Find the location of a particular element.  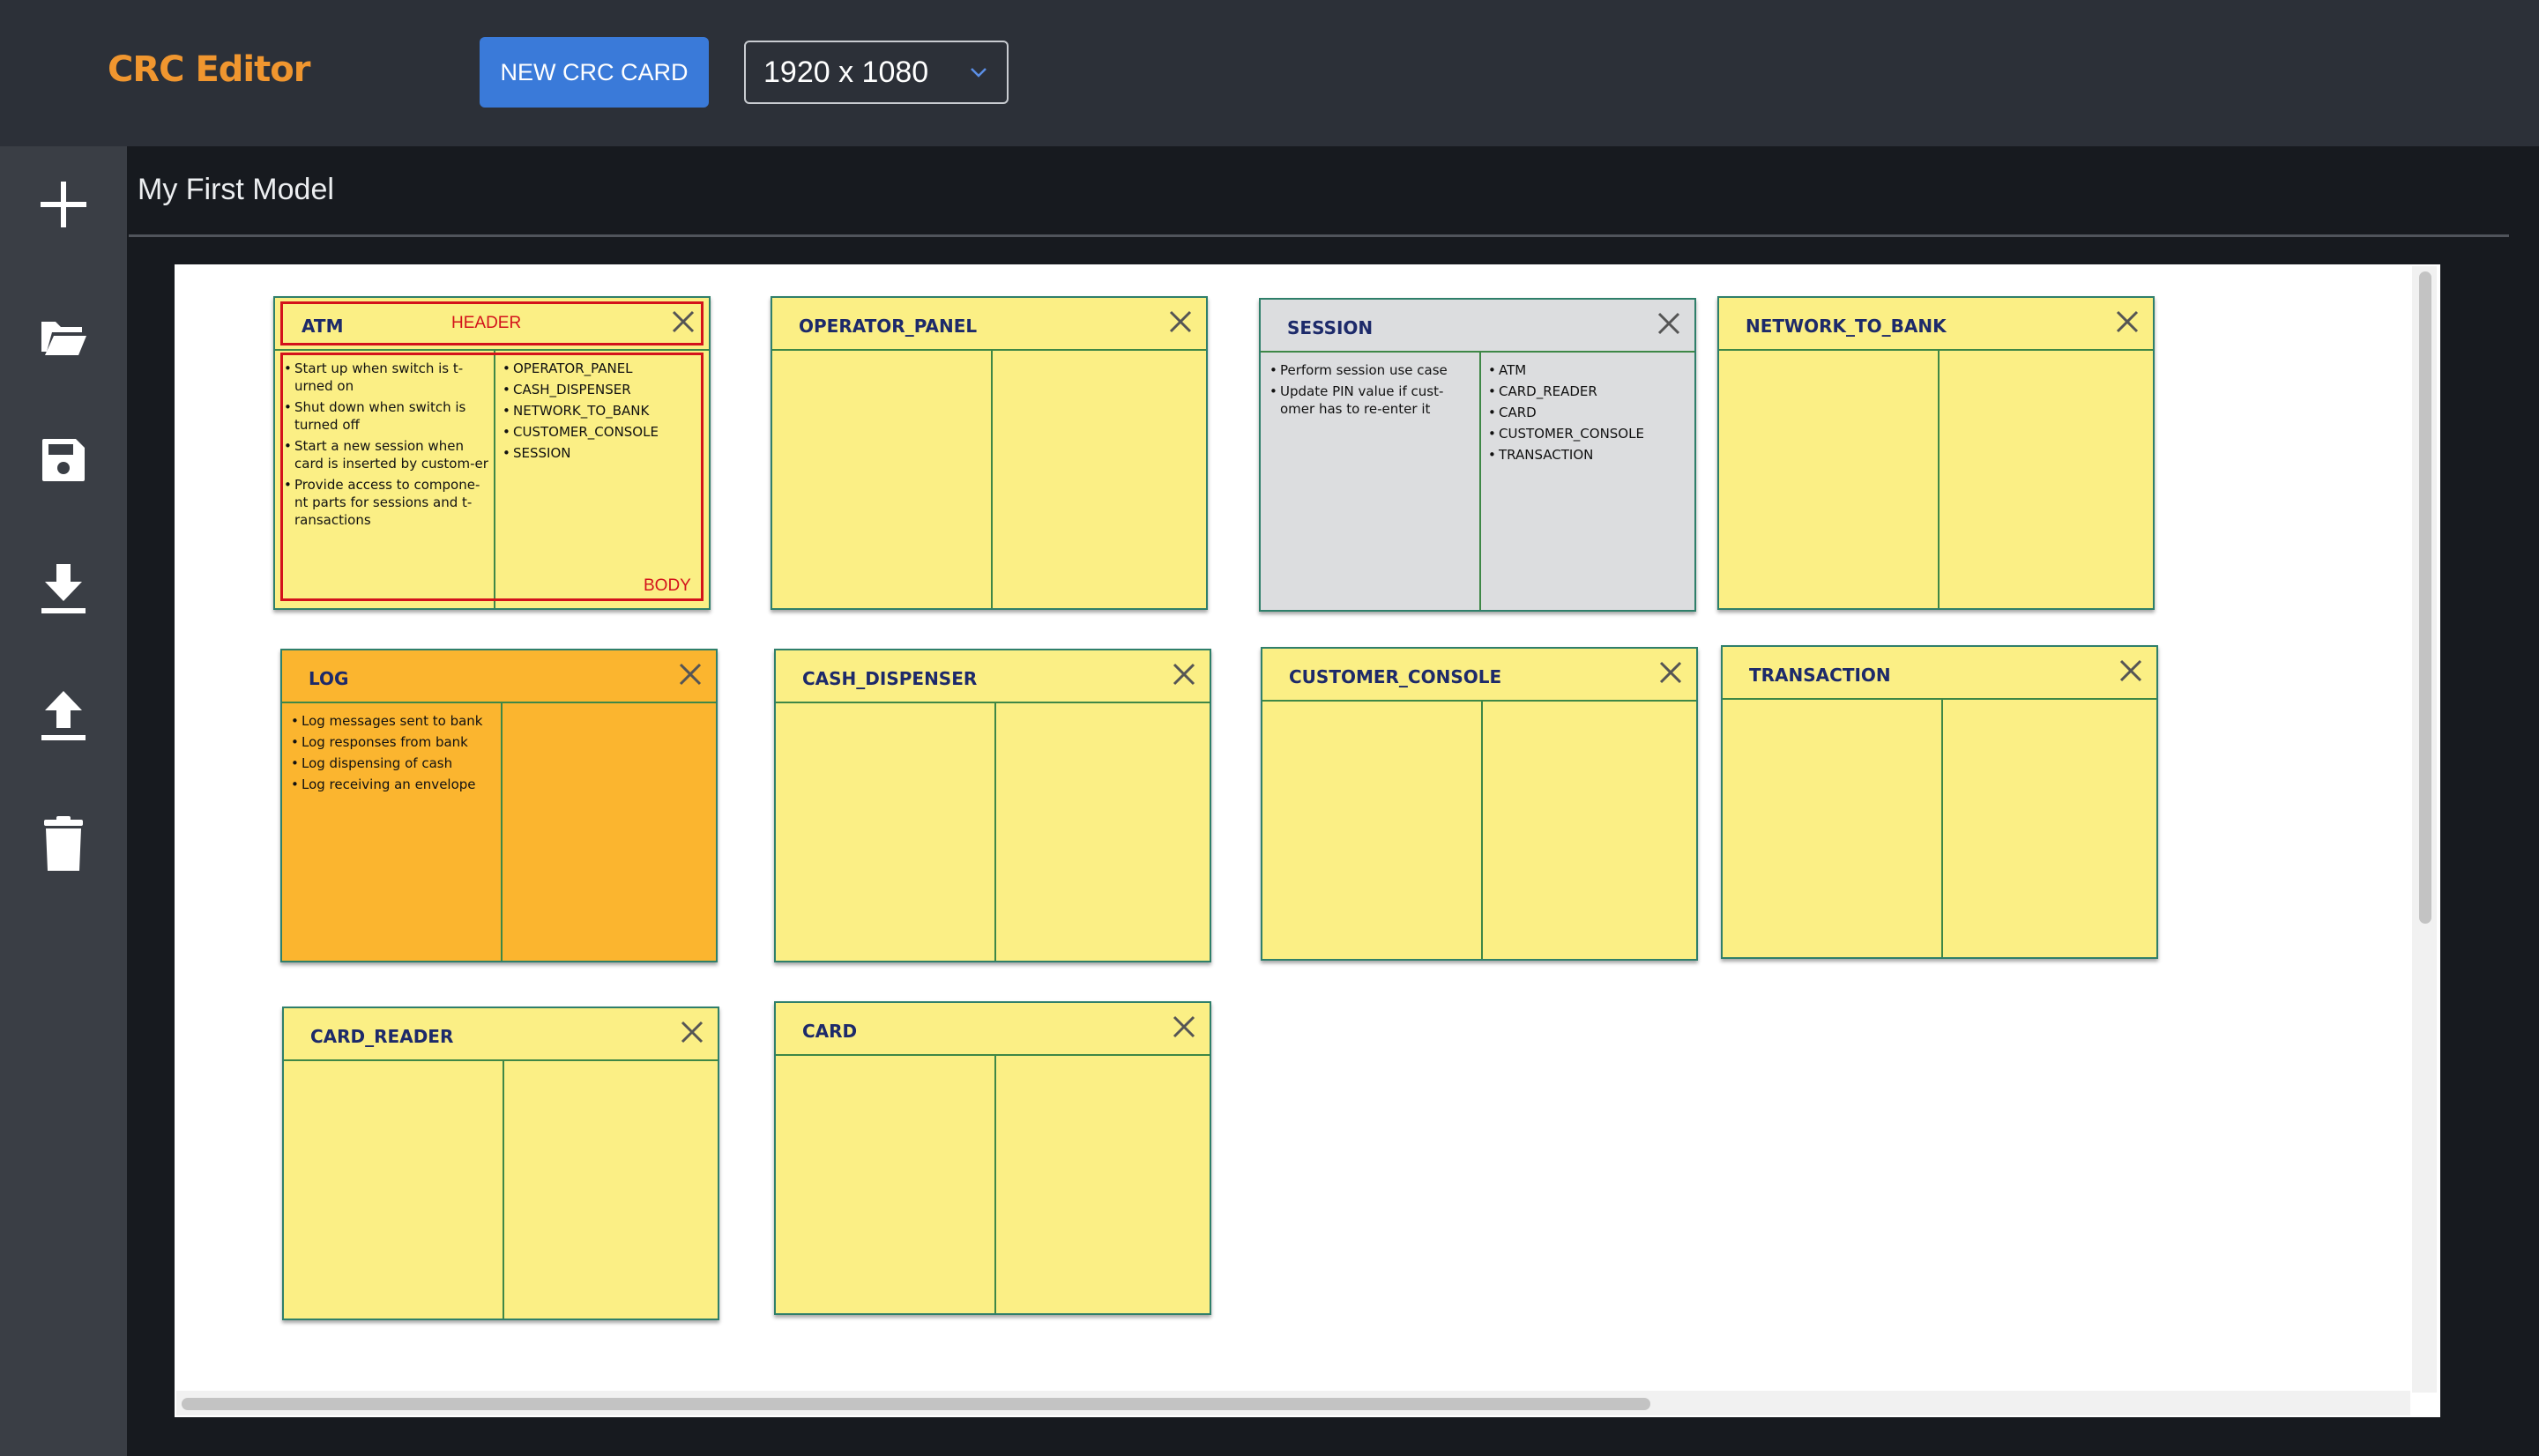

crc-card: CUSTOMER_CONSOLE is located at coordinates (1479, 804).